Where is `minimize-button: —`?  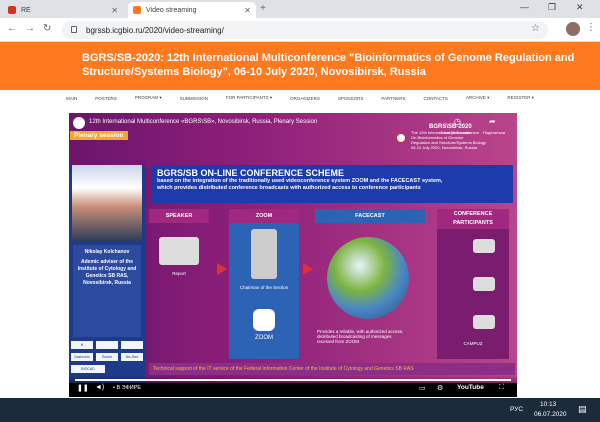 minimize-button: — is located at coordinates (524, 7).